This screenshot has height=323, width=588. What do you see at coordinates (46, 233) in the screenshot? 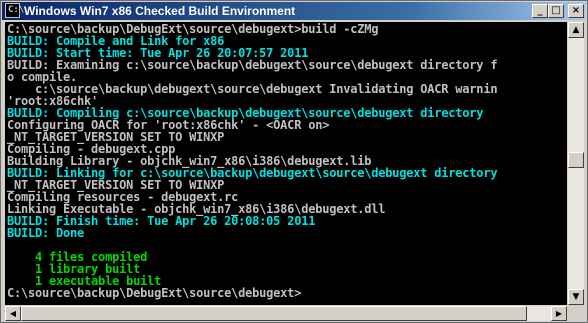
I see `console-line: BUILD: Done` at bounding box center [46, 233].